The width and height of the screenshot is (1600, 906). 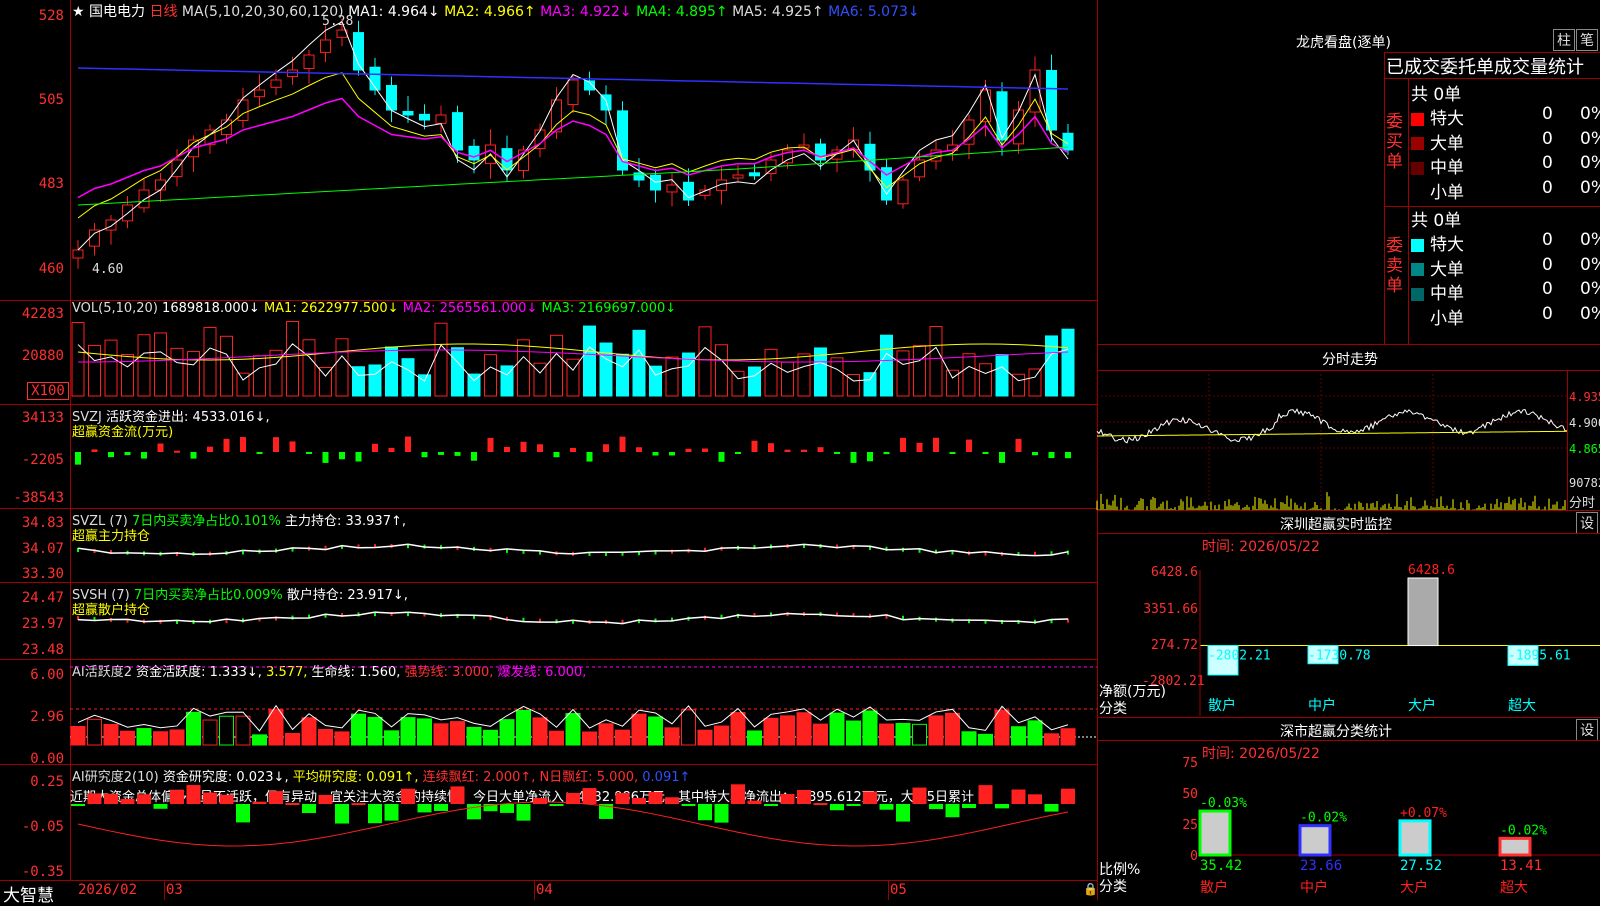 What do you see at coordinates (1431, 638) in the screenshot?
I see `sz-bar: 6428.6 大户` at bounding box center [1431, 638].